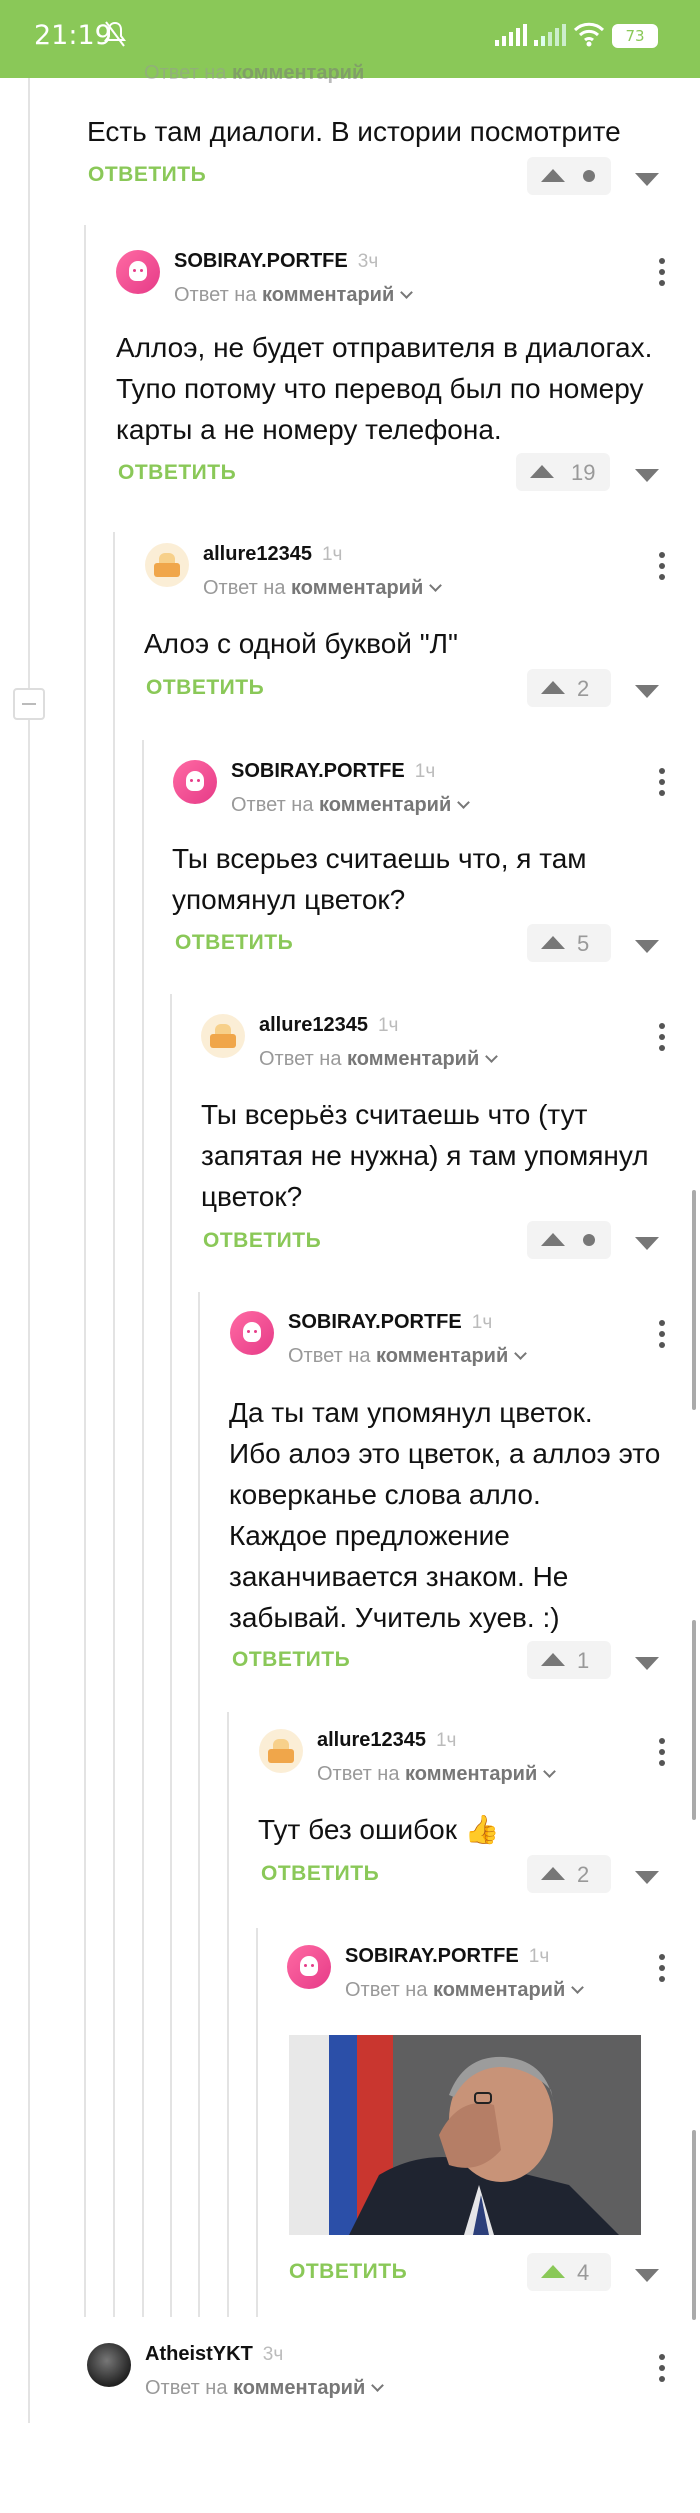 The width and height of the screenshot is (700, 2513). I want to click on battery-level: 73, so click(635, 36).